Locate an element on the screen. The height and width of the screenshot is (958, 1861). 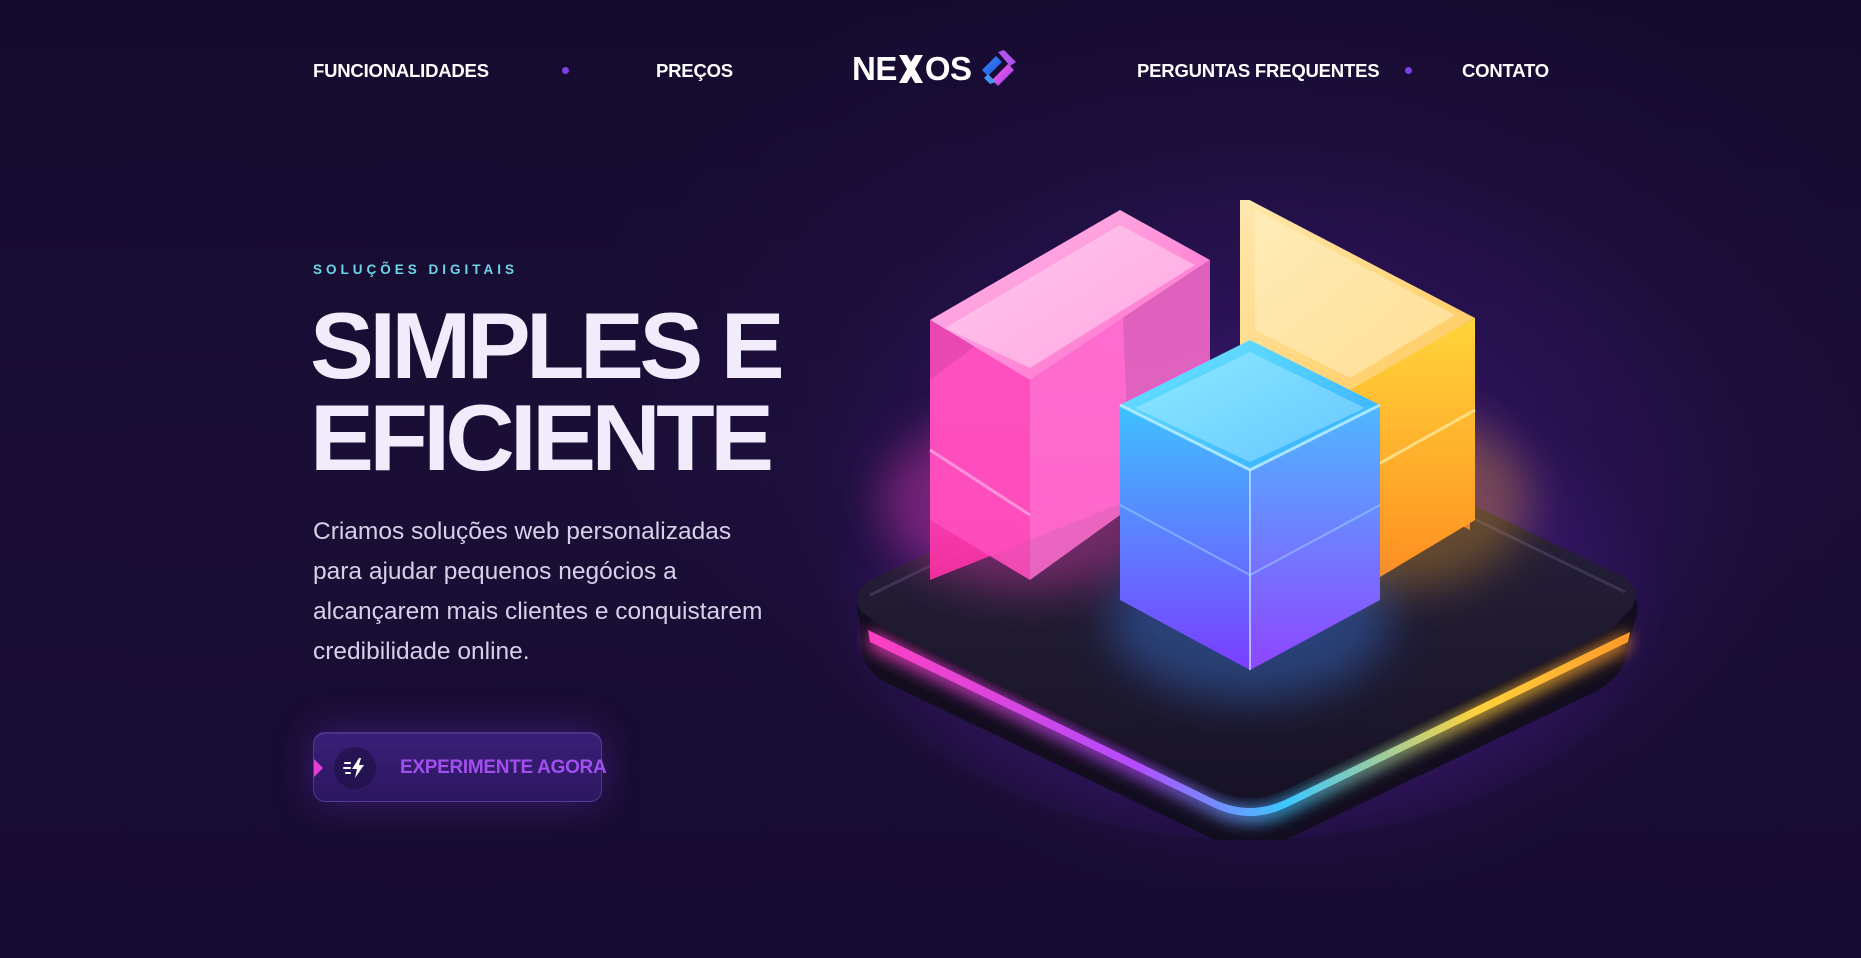
cta-marker is located at coordinates (318, 768).